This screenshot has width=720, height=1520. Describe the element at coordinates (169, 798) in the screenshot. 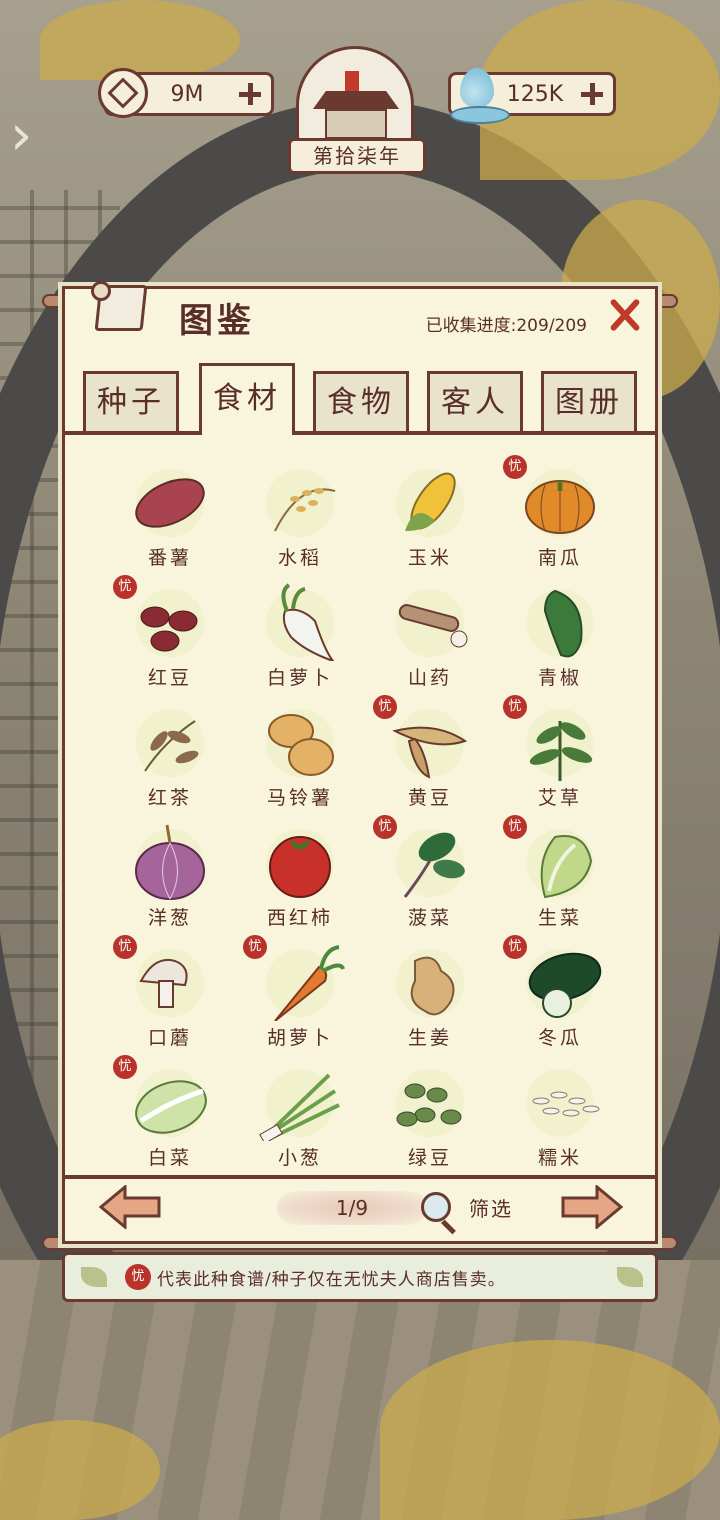

I see `ingredient-name: 红茶` at that location.